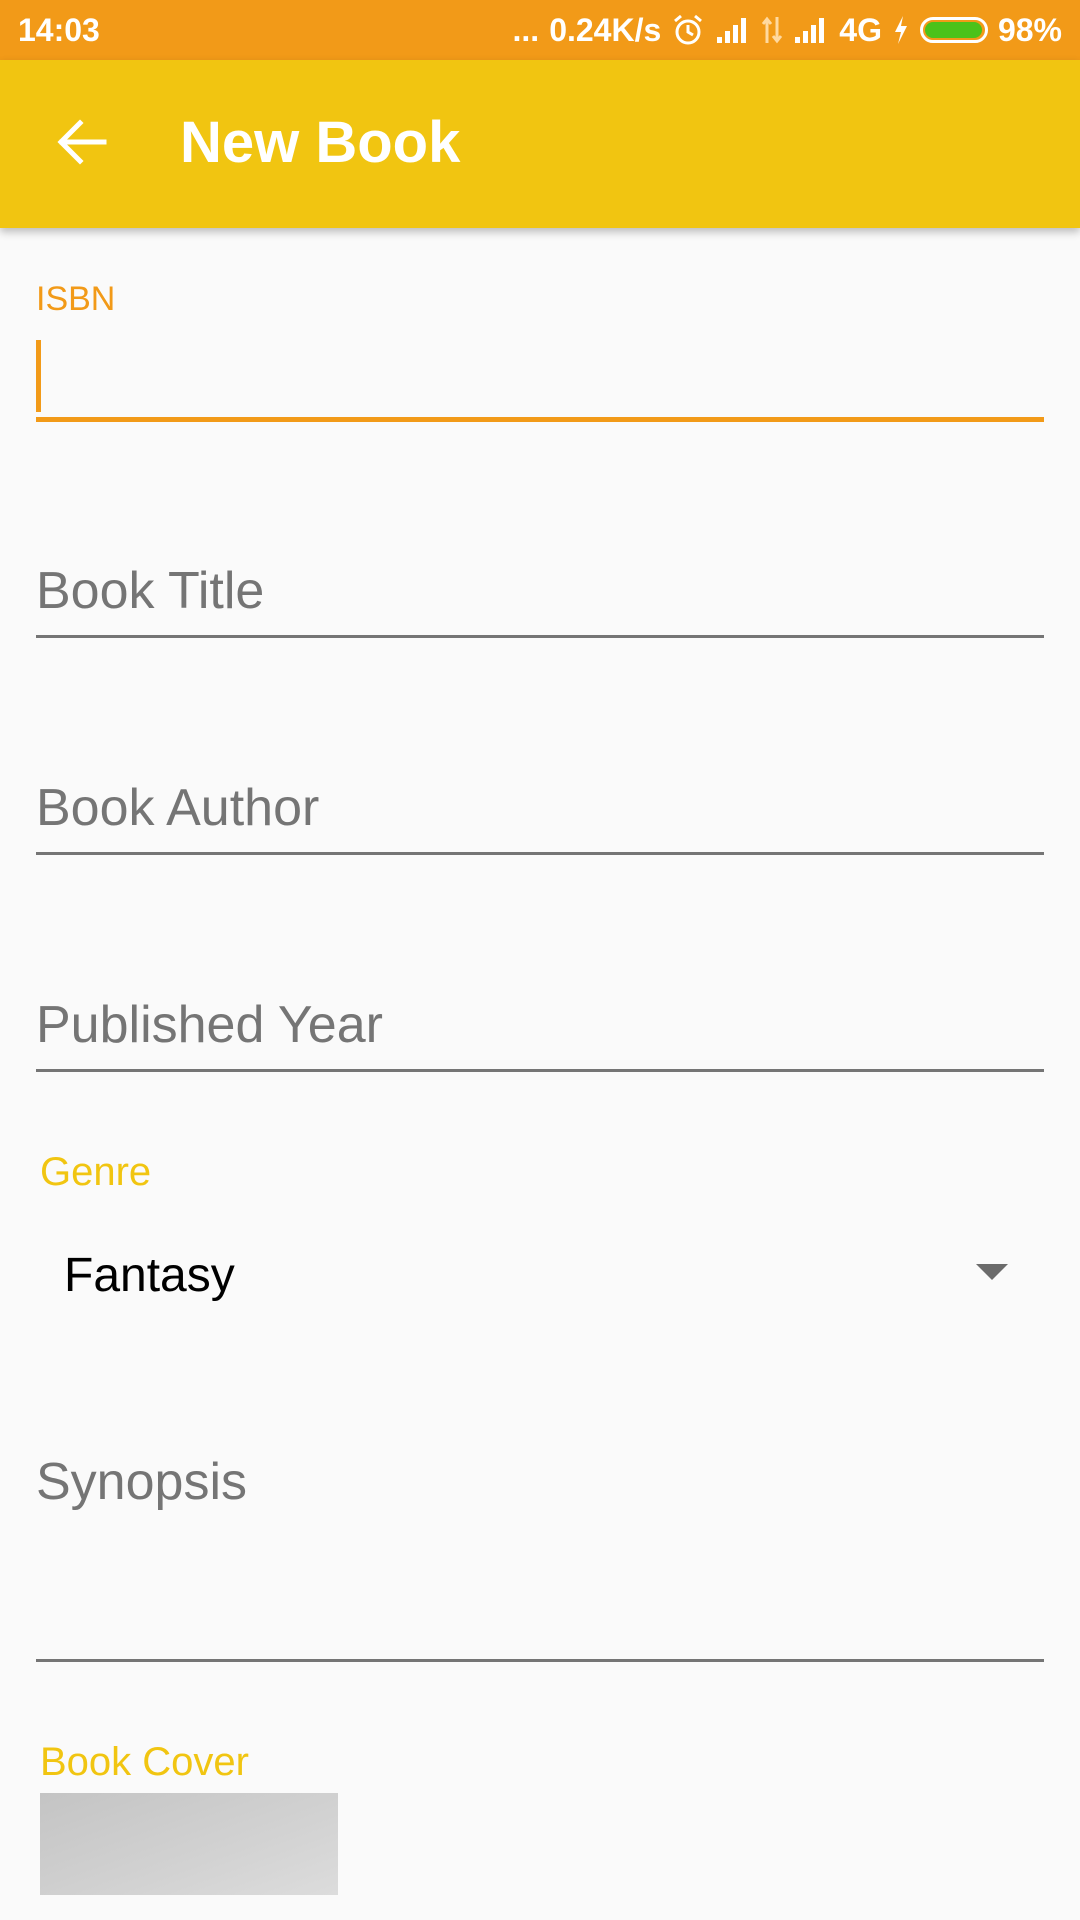  Describe the element at coordinates (1029, 29) in the screenshot. I see `battery-percent: 98%` at that location.